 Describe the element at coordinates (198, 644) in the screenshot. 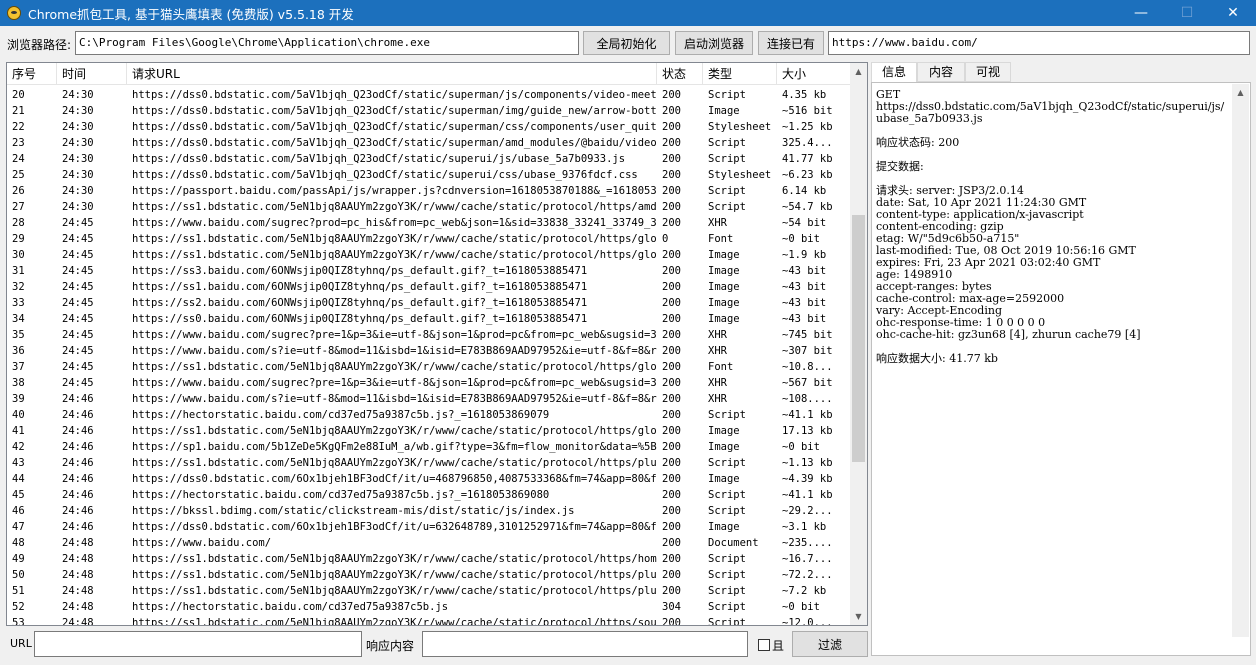

I see `url-filter-input` at that location.